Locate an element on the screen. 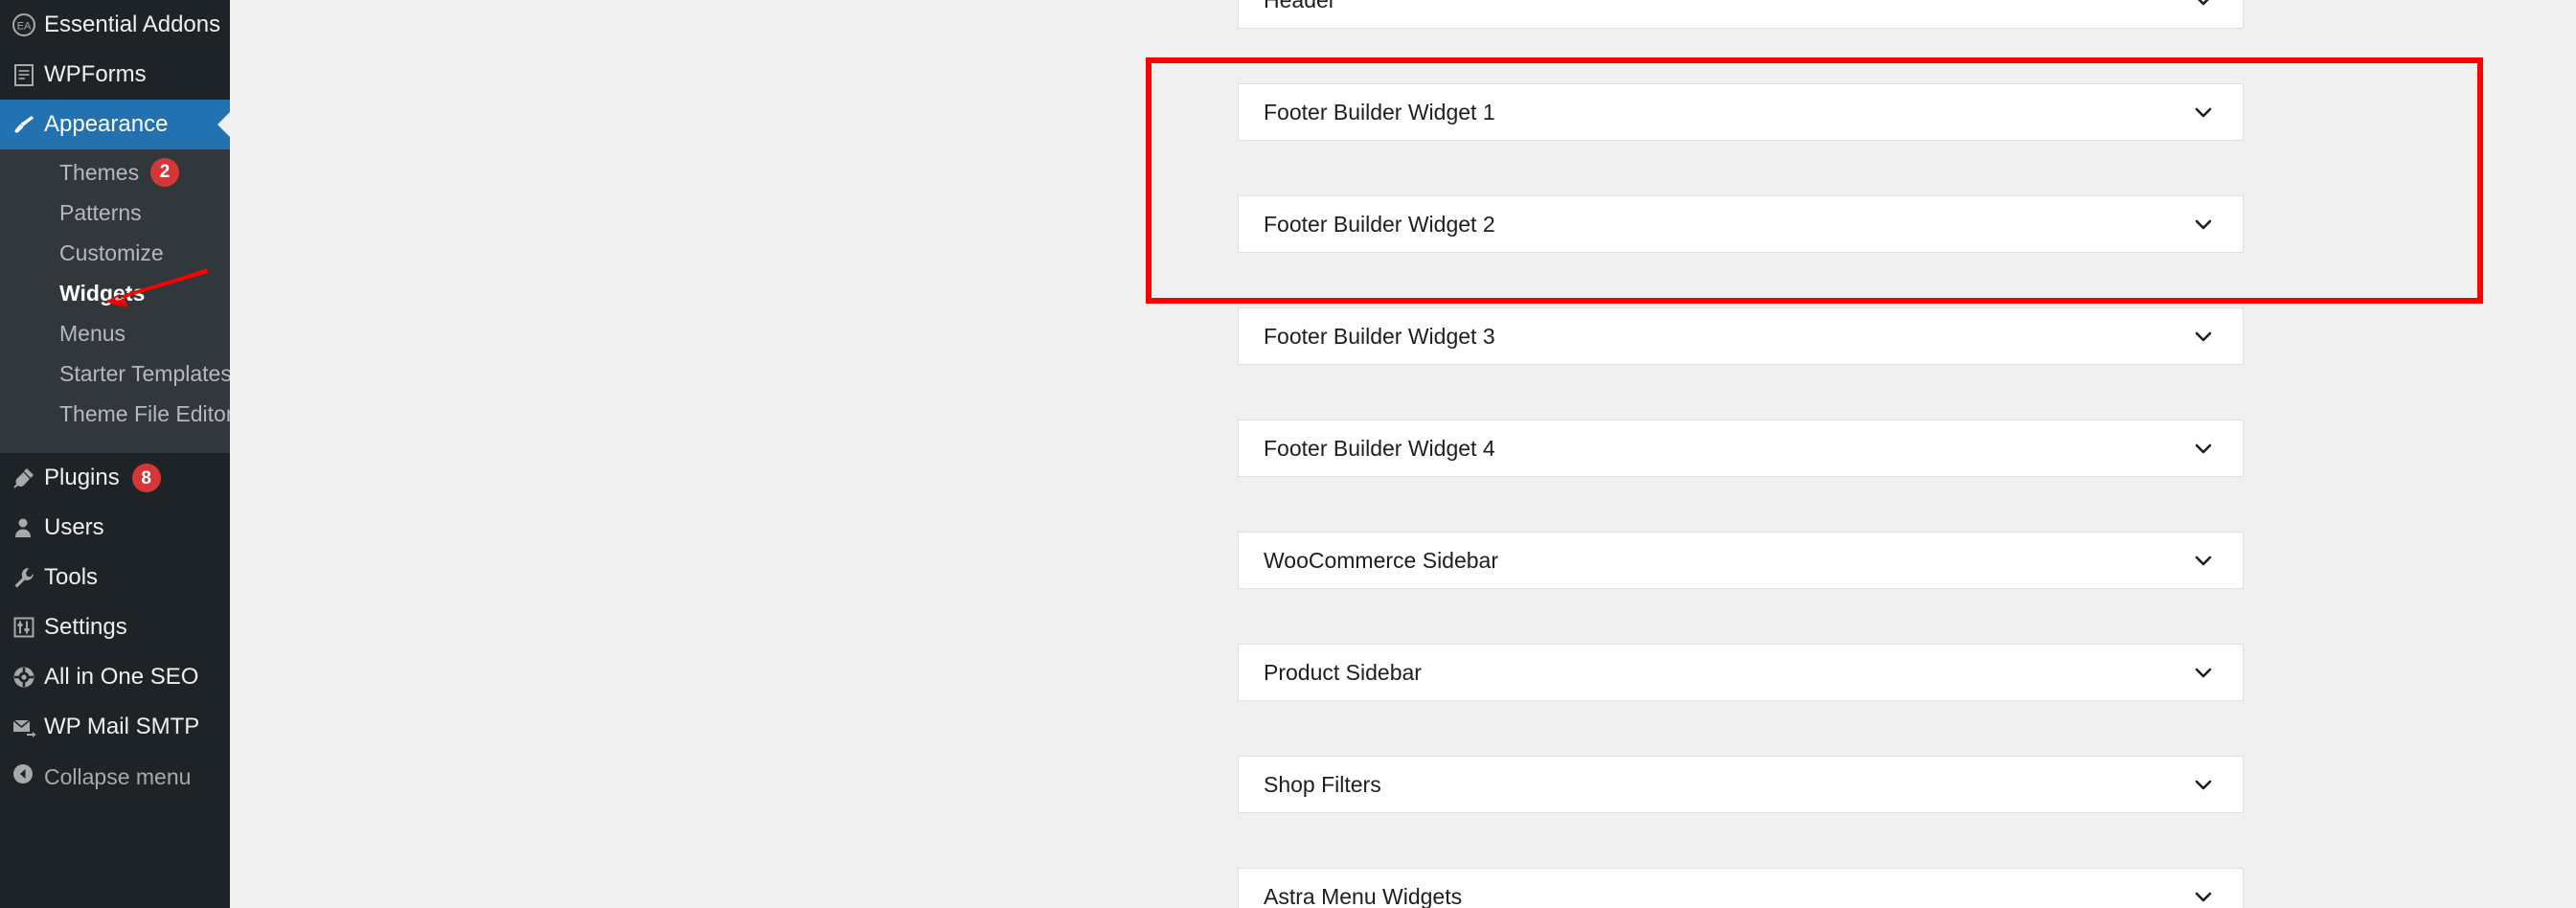 The image size is (2576, 908). sidebar-item-label: Users is located at coordinates (74, 527).